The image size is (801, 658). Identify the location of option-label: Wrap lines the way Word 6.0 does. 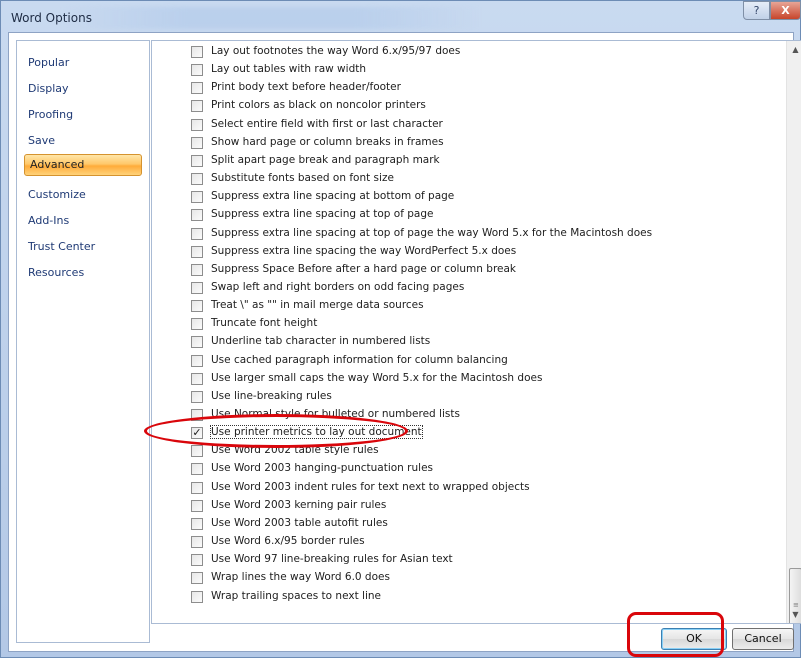
(300, 577).